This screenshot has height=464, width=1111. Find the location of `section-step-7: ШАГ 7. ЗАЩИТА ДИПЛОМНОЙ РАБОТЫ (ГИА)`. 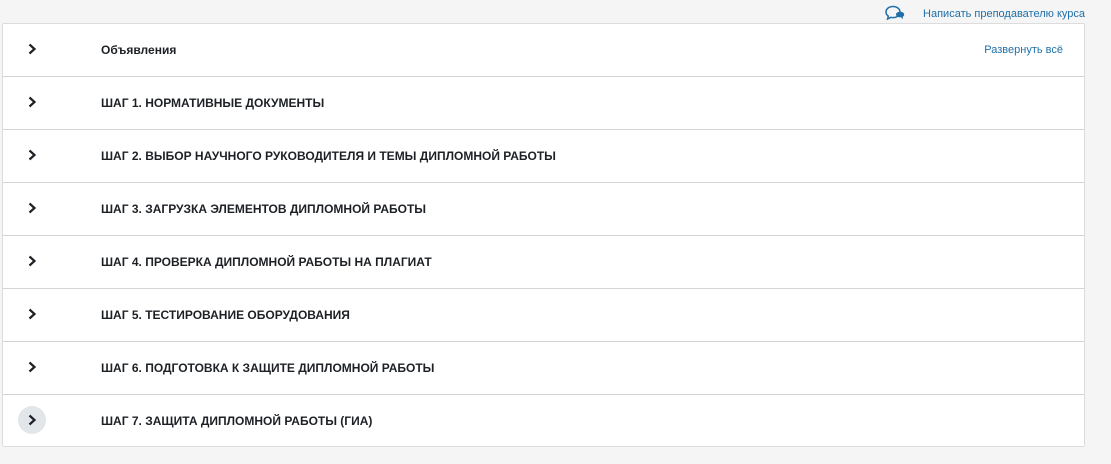

section-step-7: ШАГ 7. ЗАЩИТА ДИПЛОМНОЙ РАБОТЫ (ГИА) is located at coordinates (543, 420).